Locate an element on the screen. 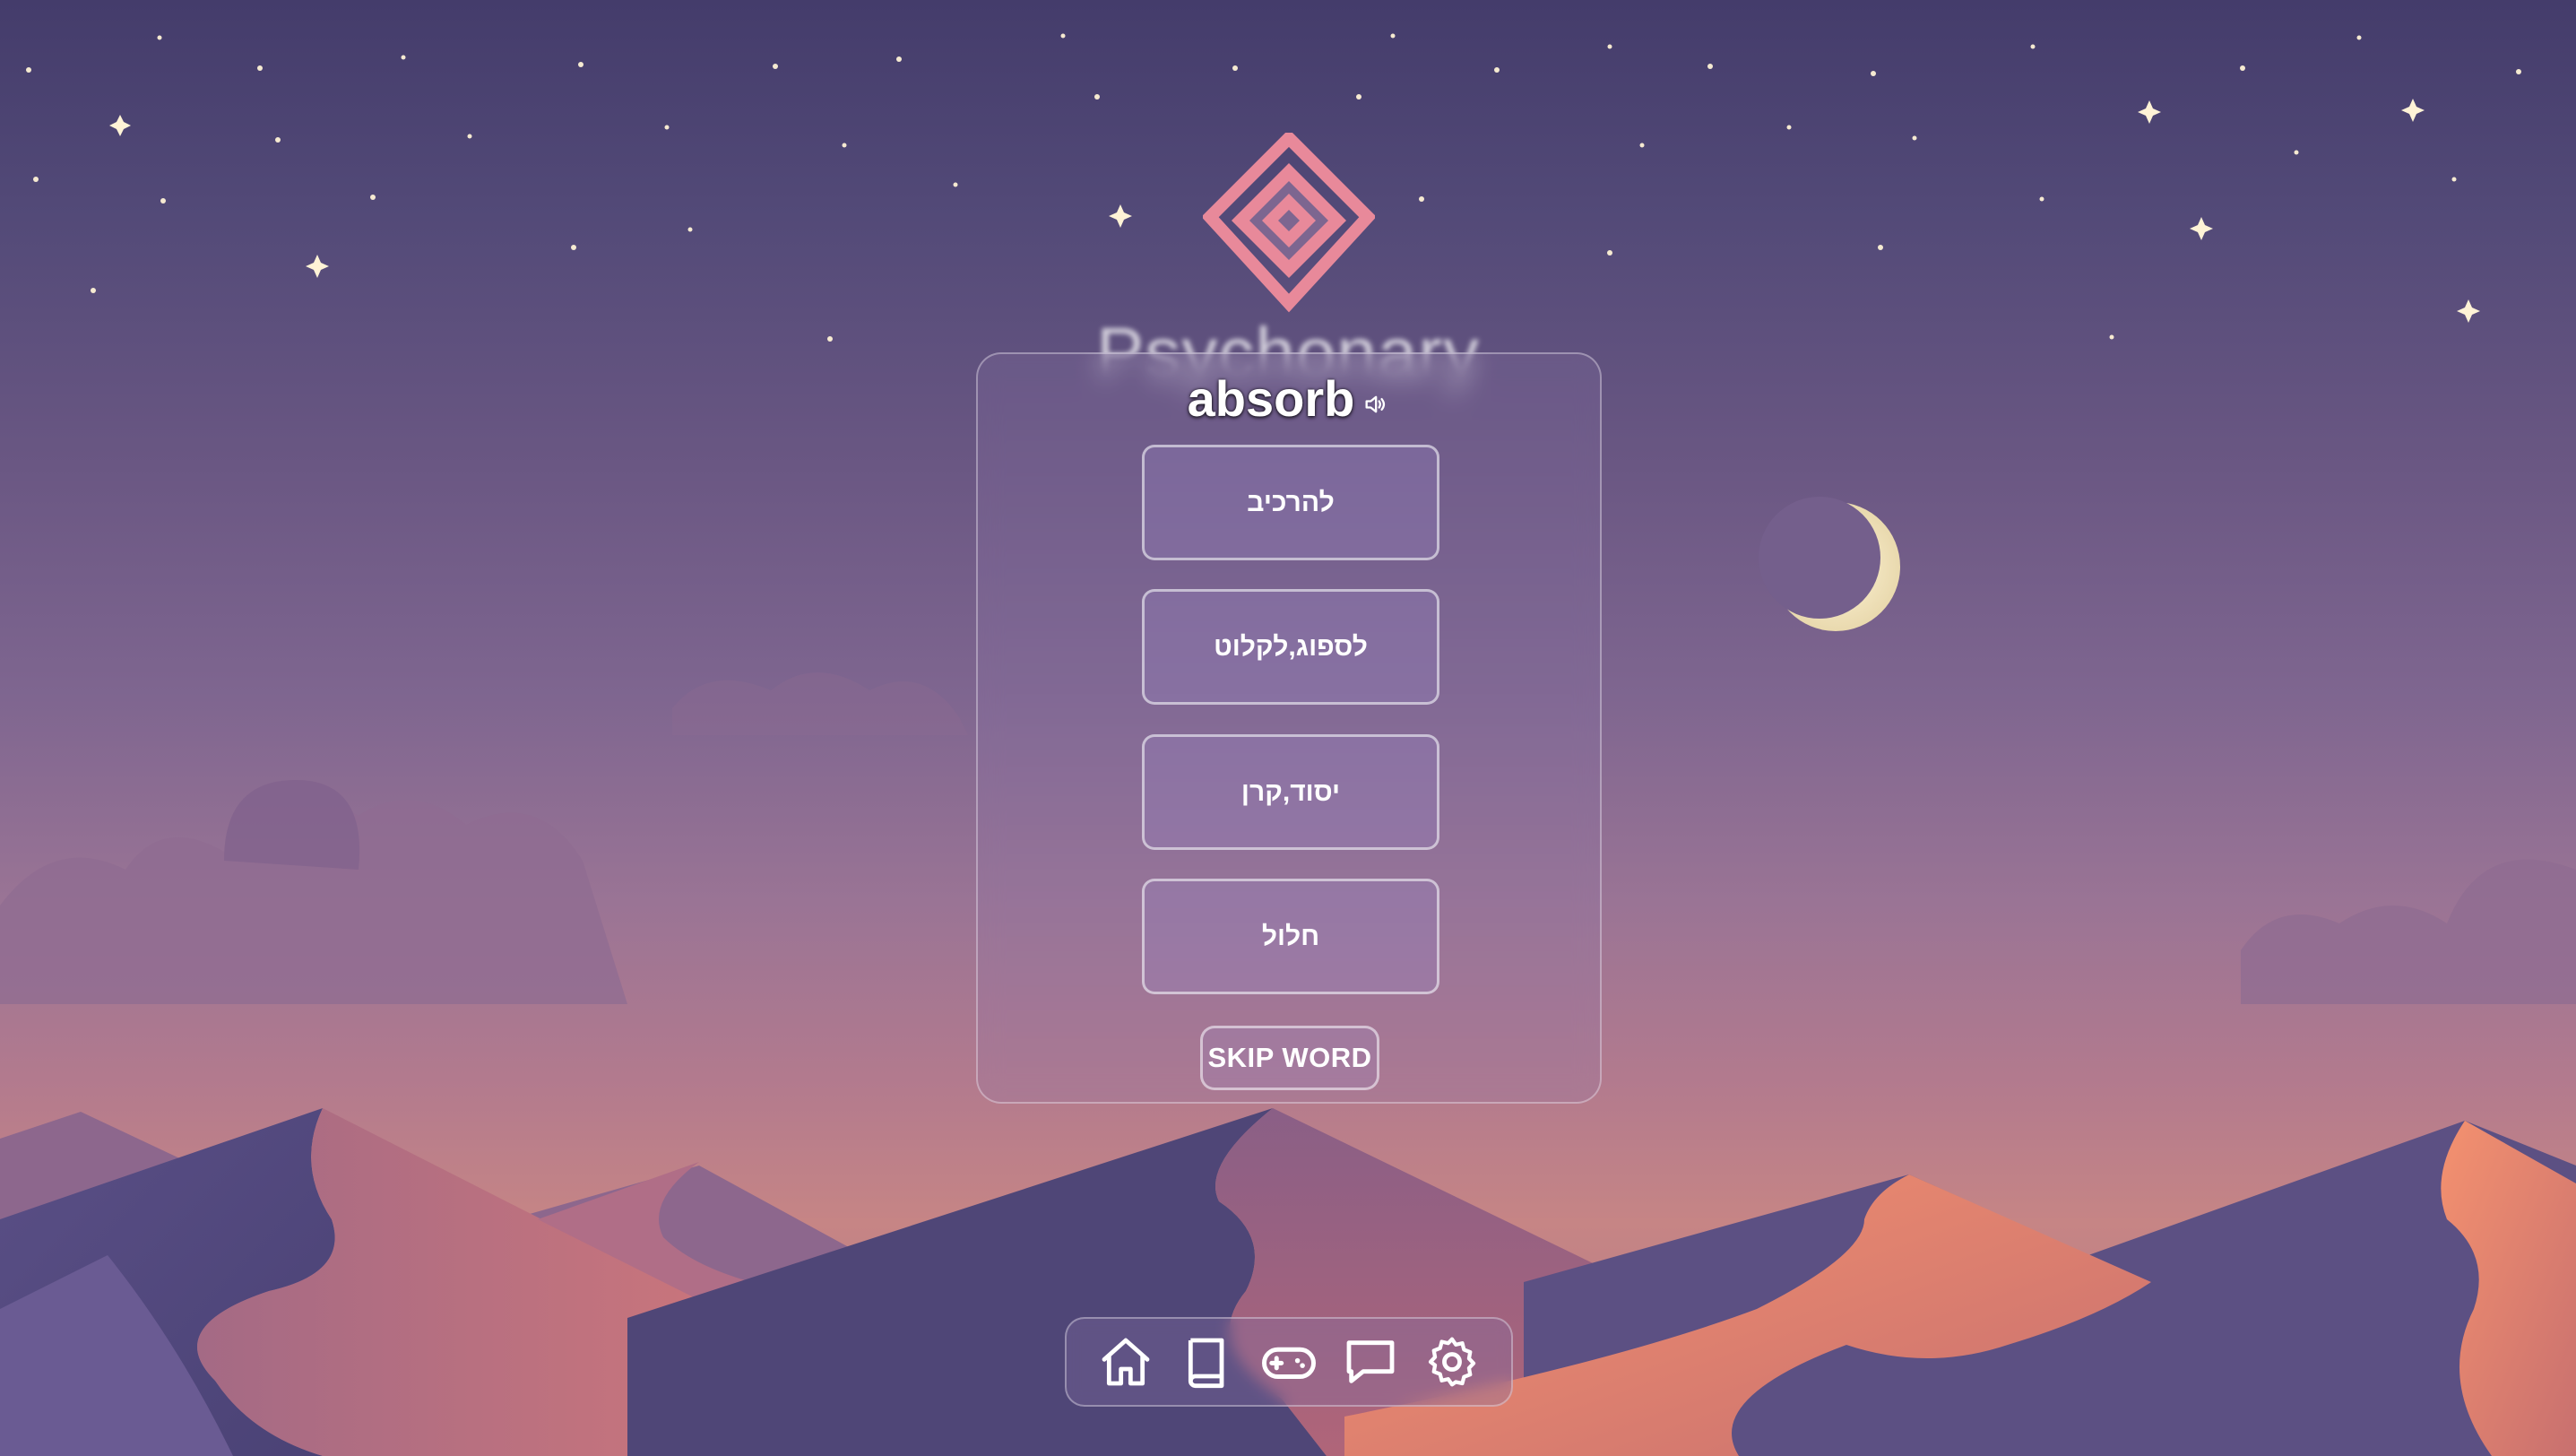 This screenshot has width=2576, height=1456. skip-word-button: SKIP WORD is located at coordinates (1289, 1058).